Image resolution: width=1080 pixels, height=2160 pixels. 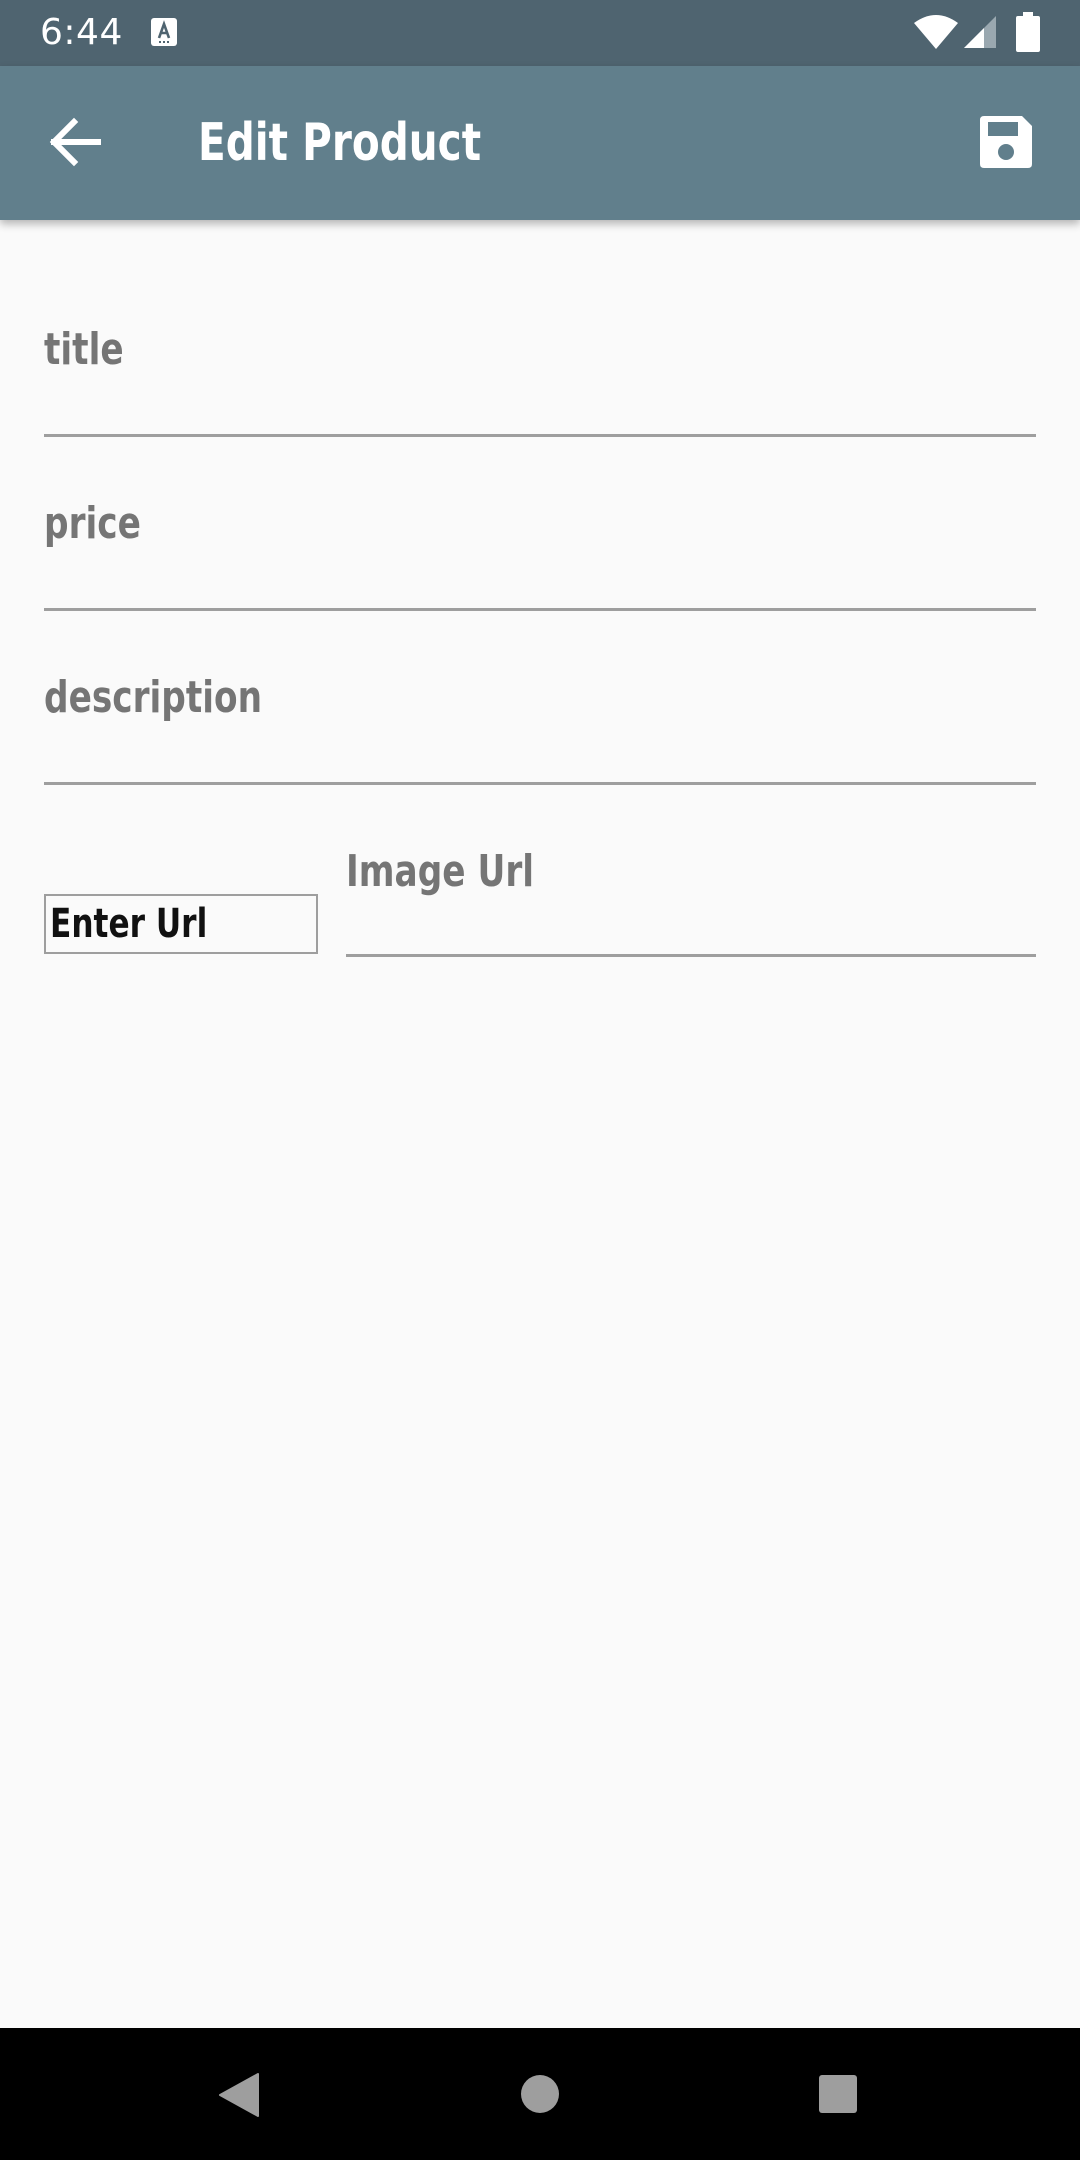 I want to click on nav-home-icon, so click(x=540, y=2094).